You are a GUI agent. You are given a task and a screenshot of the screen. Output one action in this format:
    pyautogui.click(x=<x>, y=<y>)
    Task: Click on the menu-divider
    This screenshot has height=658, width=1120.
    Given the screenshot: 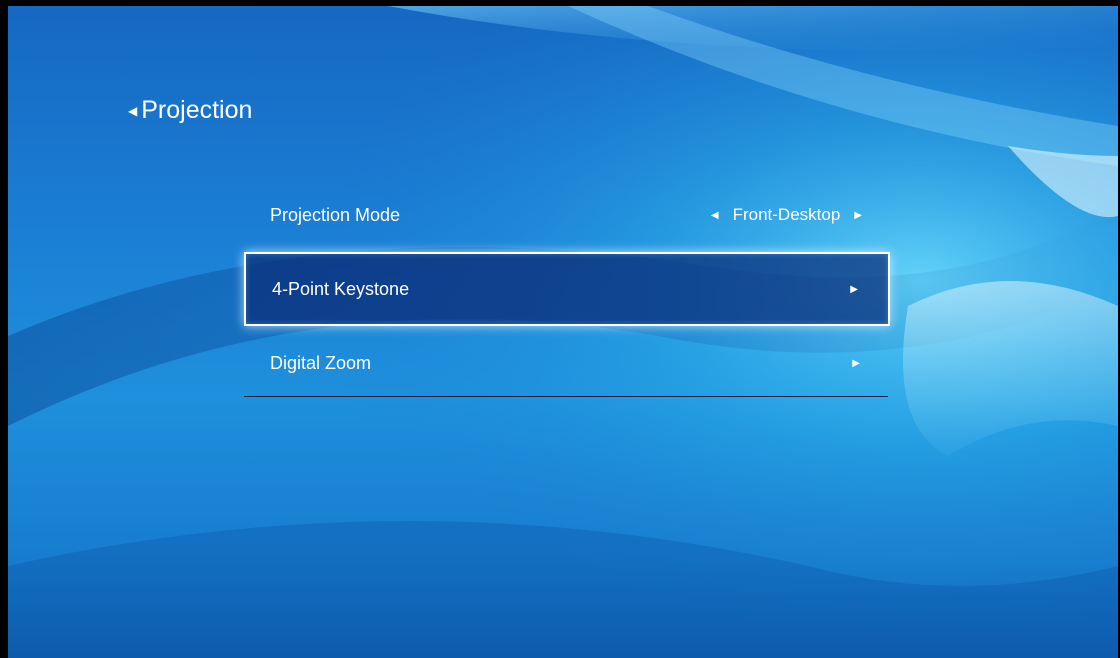 What is the action you would take?
    pyautogui.click(x=566, y=396)
    